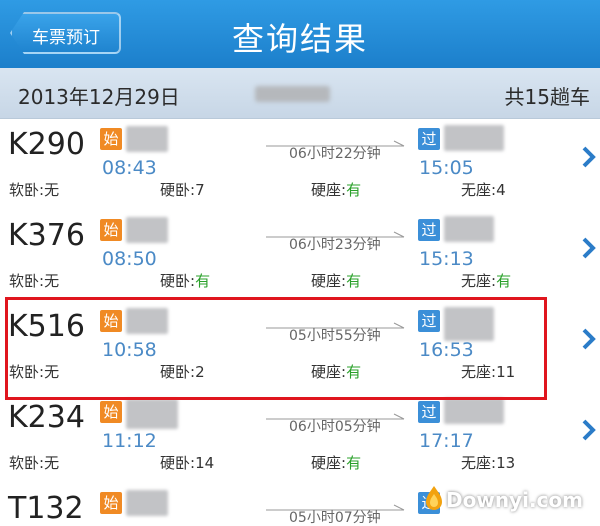  What do you see at coordinates (46, 235) in the screenshot?
I see `train-number: K376` at bounding box center [46, 235].